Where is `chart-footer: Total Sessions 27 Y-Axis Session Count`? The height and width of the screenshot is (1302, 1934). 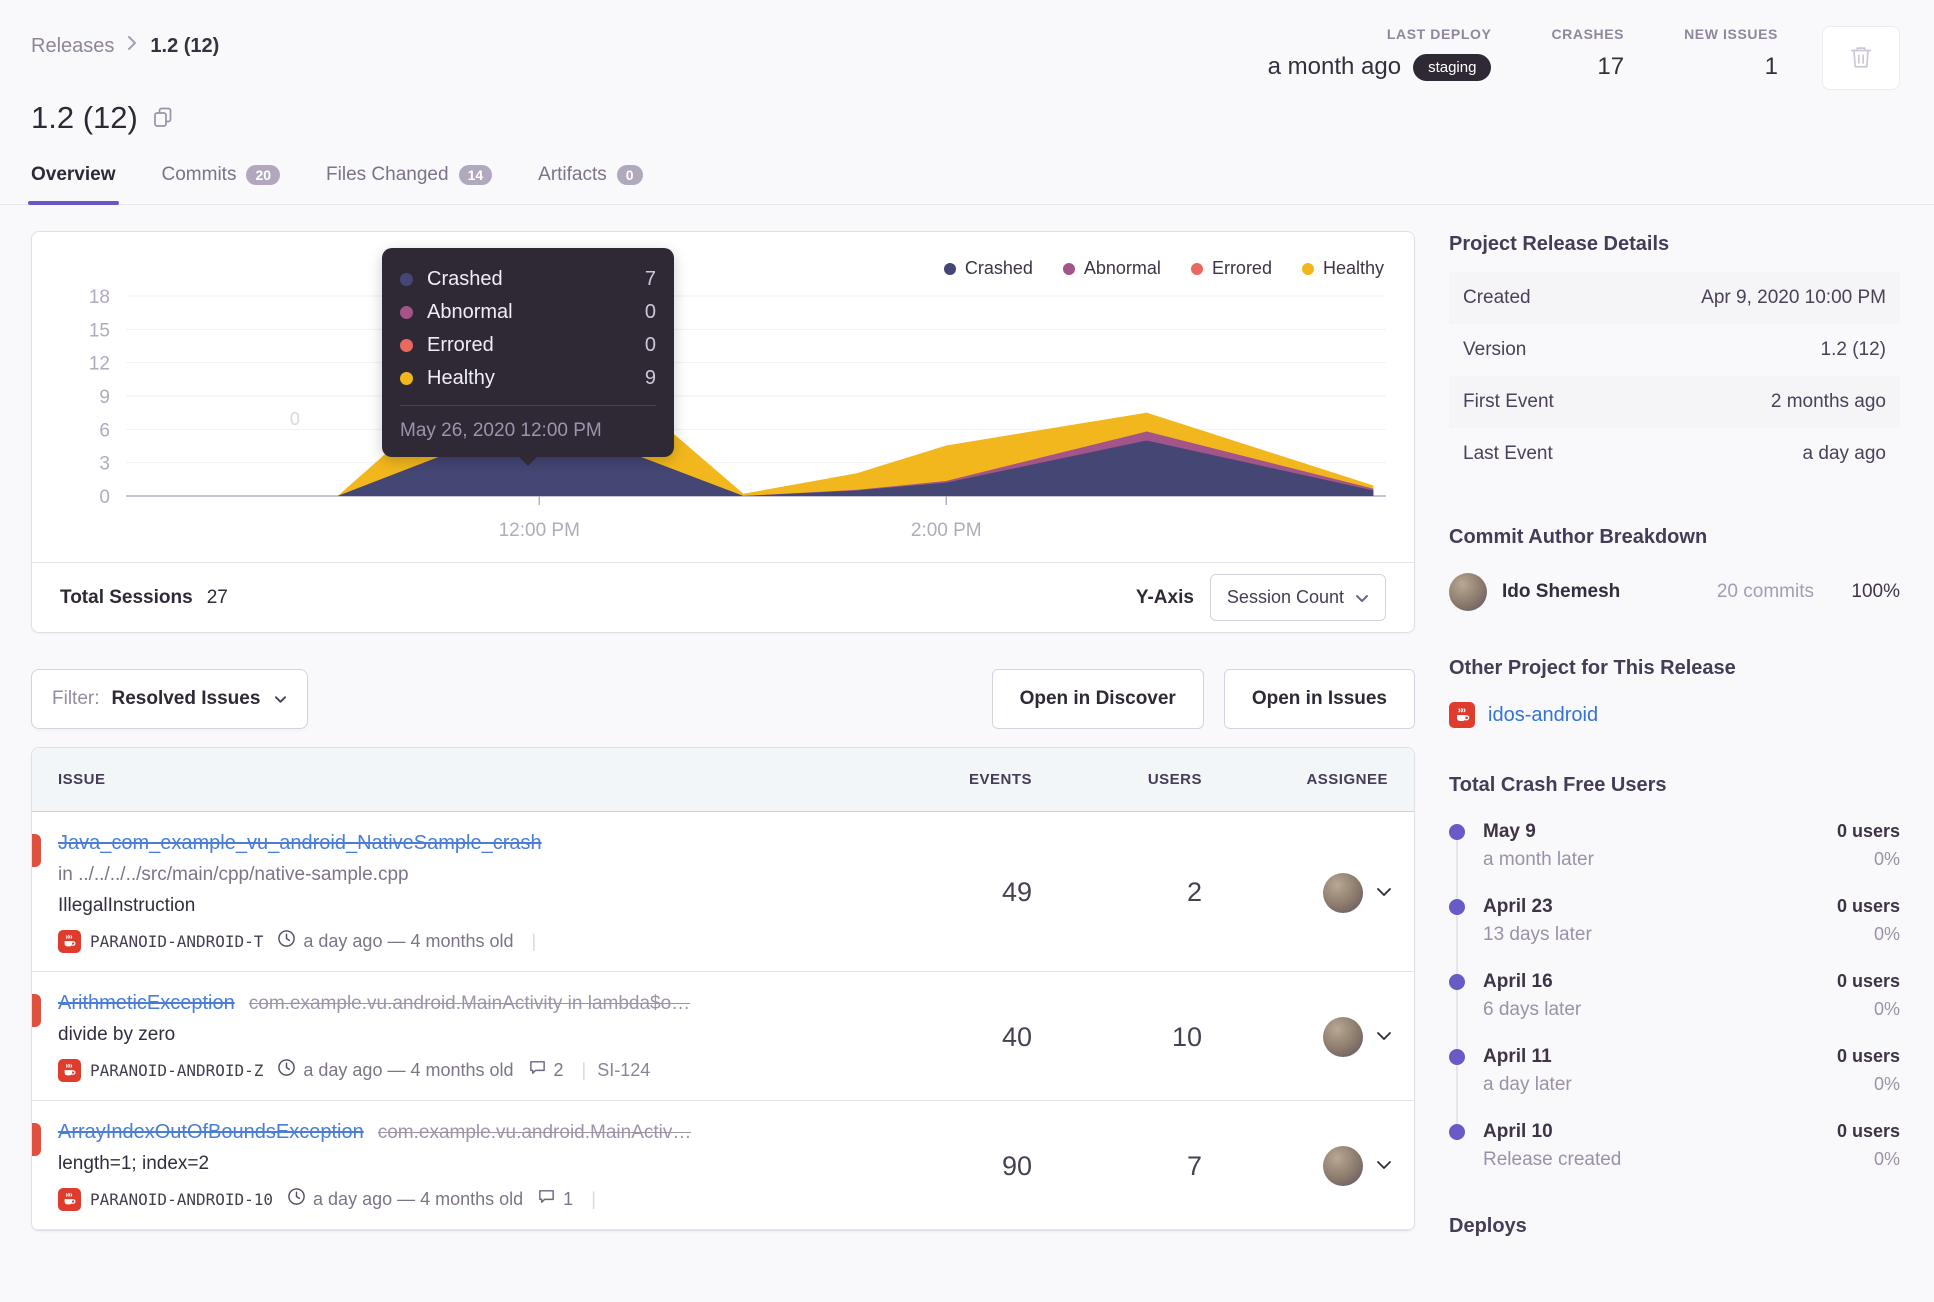 chart-footer: Total Sessions 27 Y-Axis Session Count is located at coordinates (723, 597).